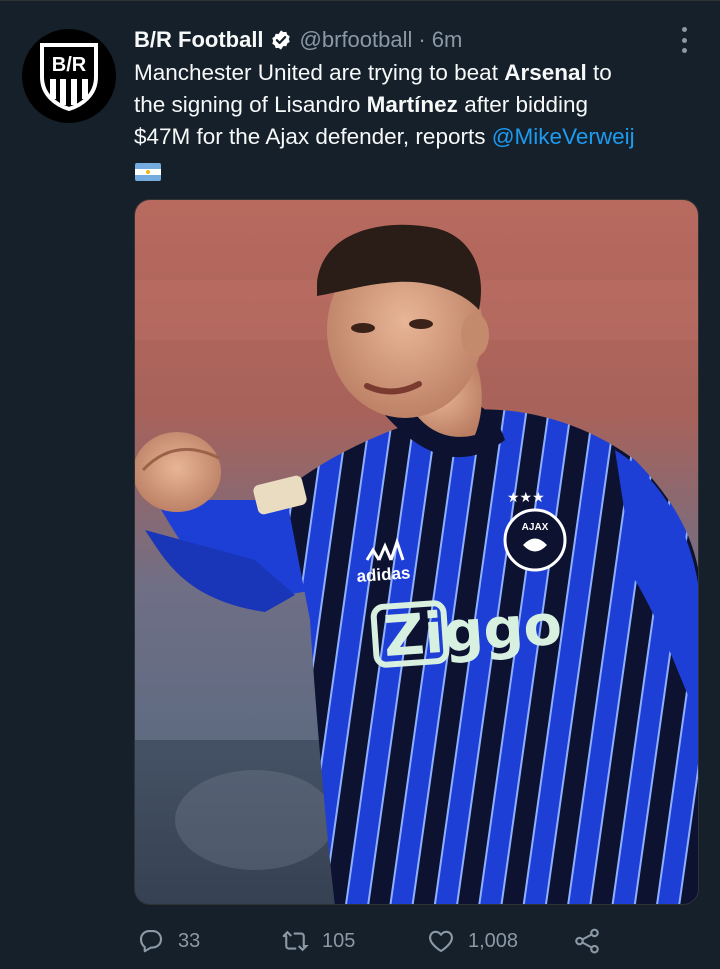 Image resolution: width=720 pixels, height=969 pixels. Describe the element at coordinates (684, 40) in the screenshot. I see `more-dots-icon` at that location.